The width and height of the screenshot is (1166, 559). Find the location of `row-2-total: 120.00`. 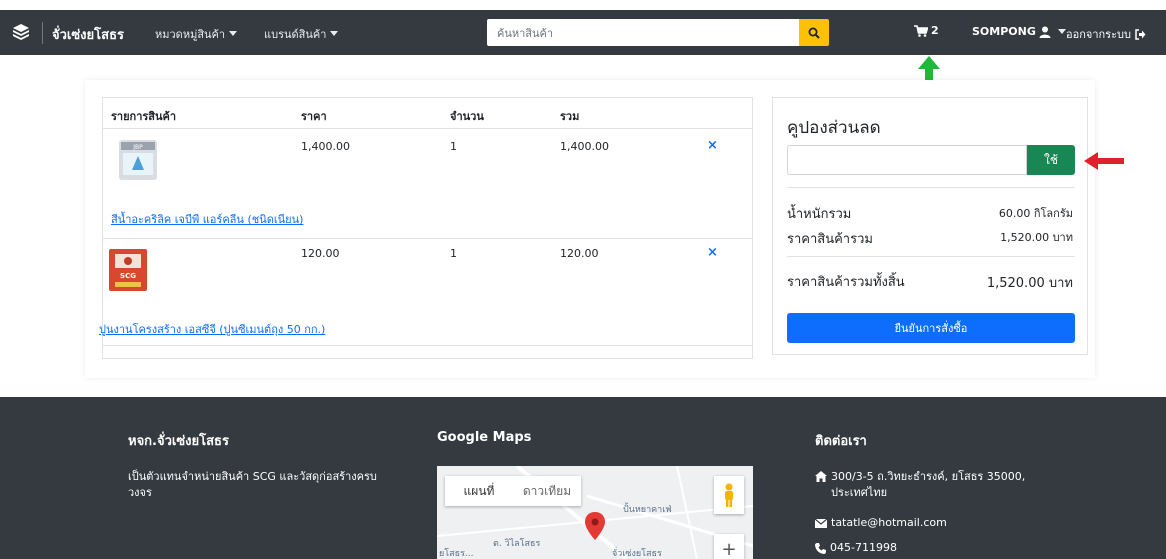

row-2-total: 120.00 is located at coordinates (579, 253).